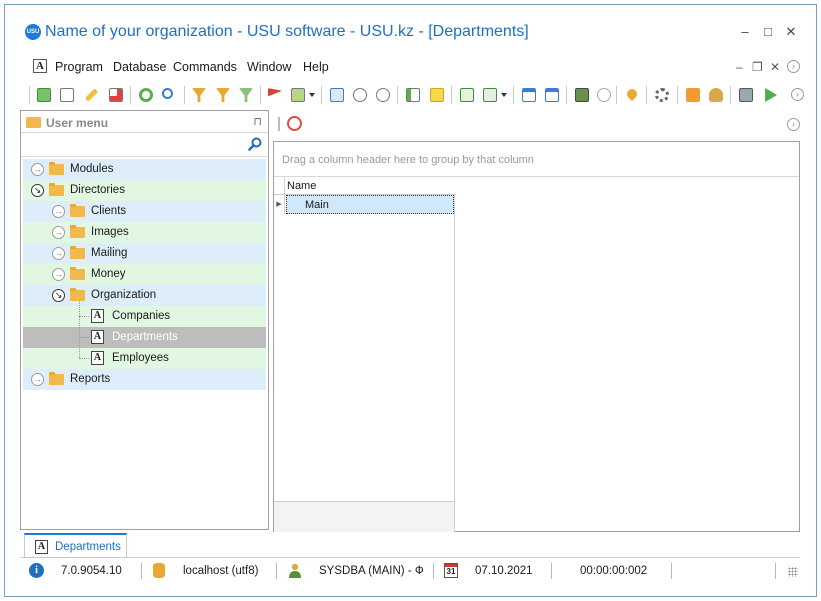  I want to click on mdi-minimize-button: –, so click(739, 67).